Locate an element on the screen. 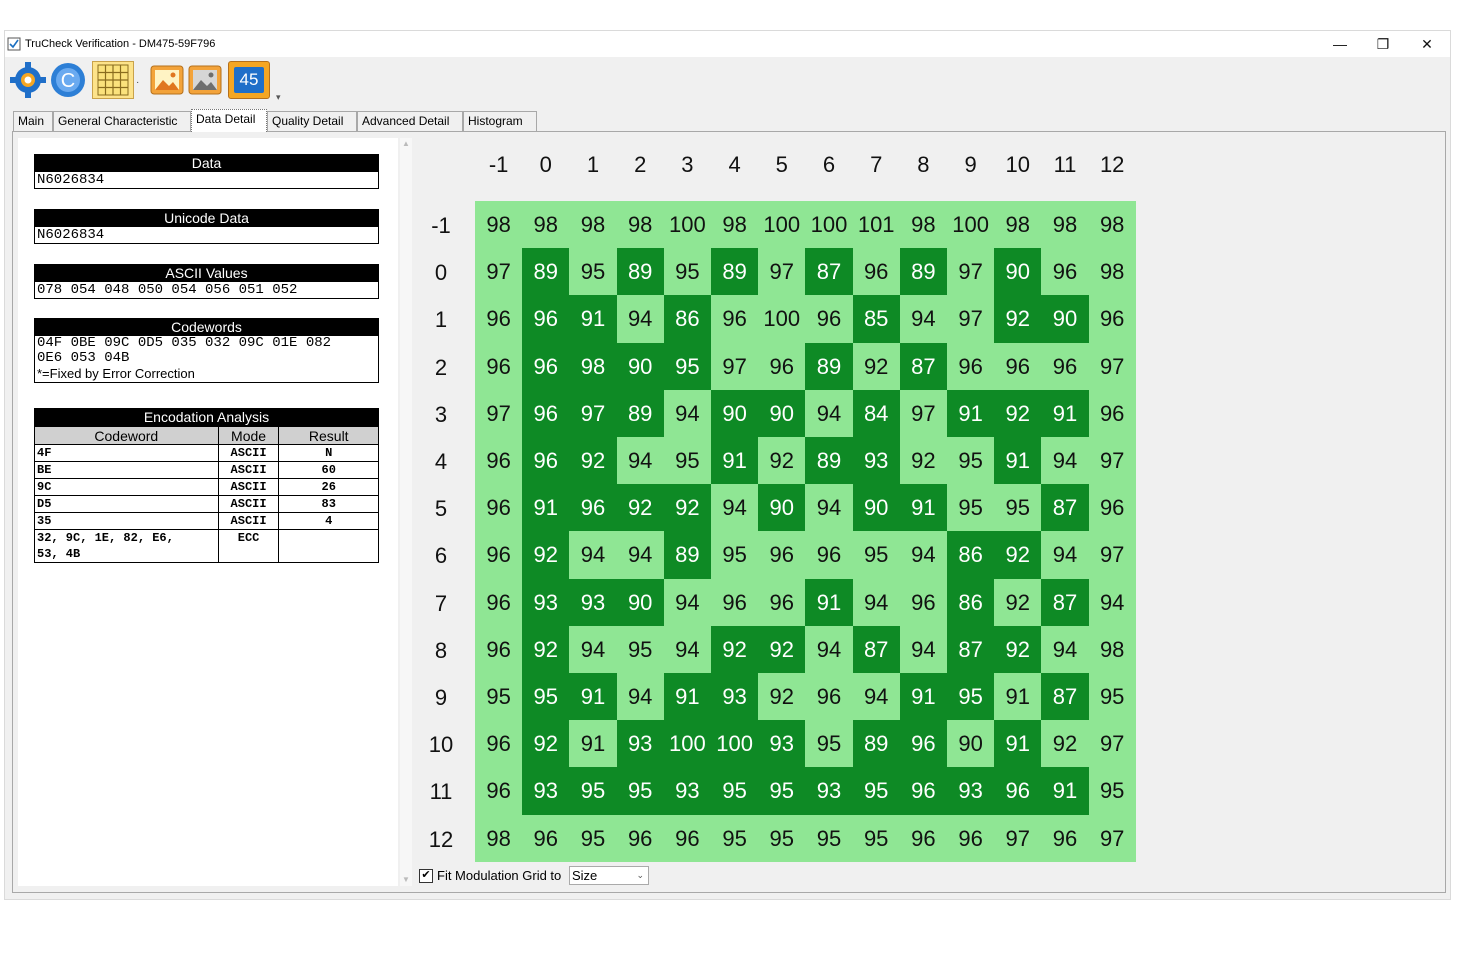  mode-cell: ASCII is located at coordinates (248, 521).